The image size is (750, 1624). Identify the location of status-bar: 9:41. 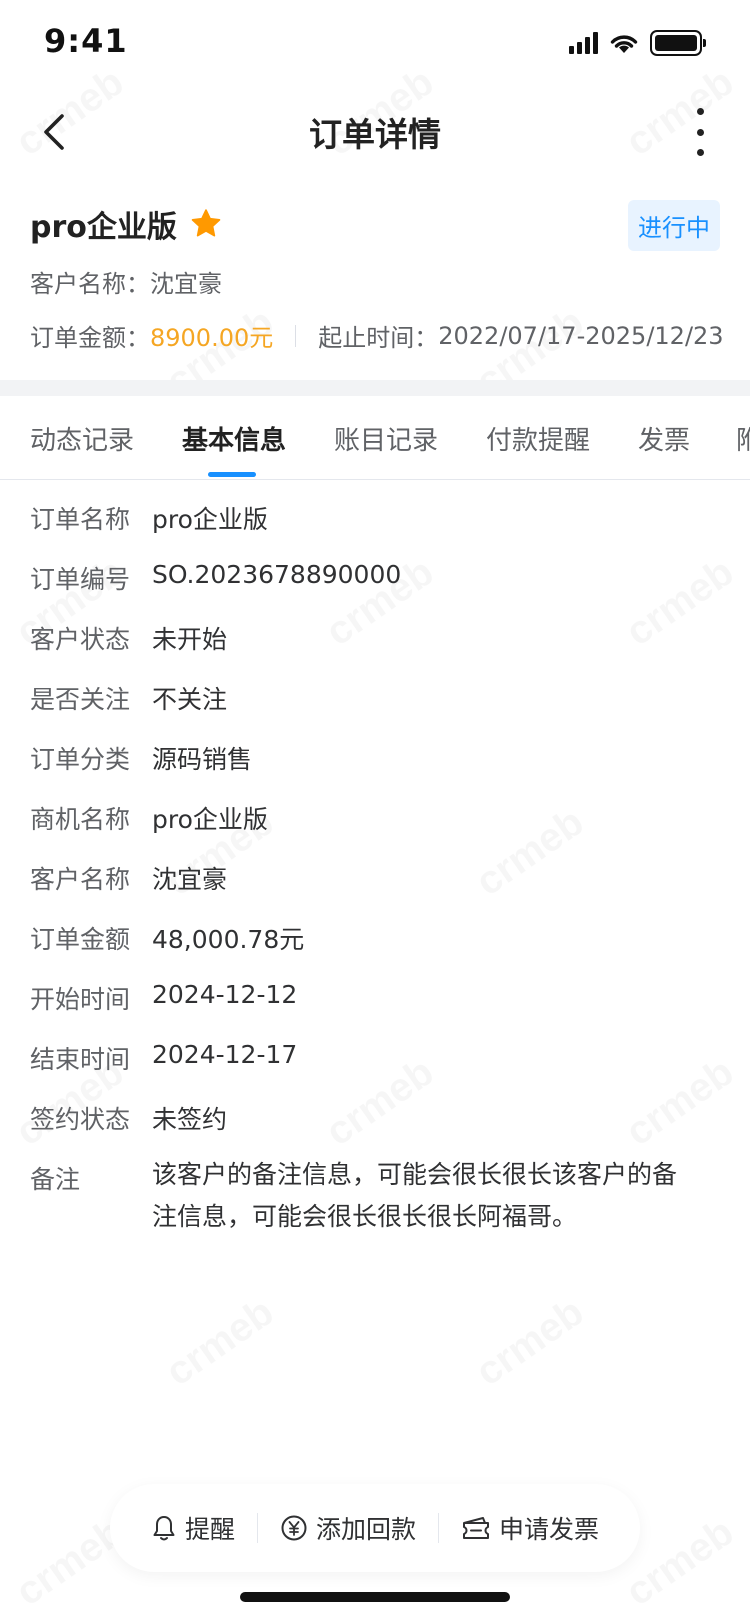
(375, 44).